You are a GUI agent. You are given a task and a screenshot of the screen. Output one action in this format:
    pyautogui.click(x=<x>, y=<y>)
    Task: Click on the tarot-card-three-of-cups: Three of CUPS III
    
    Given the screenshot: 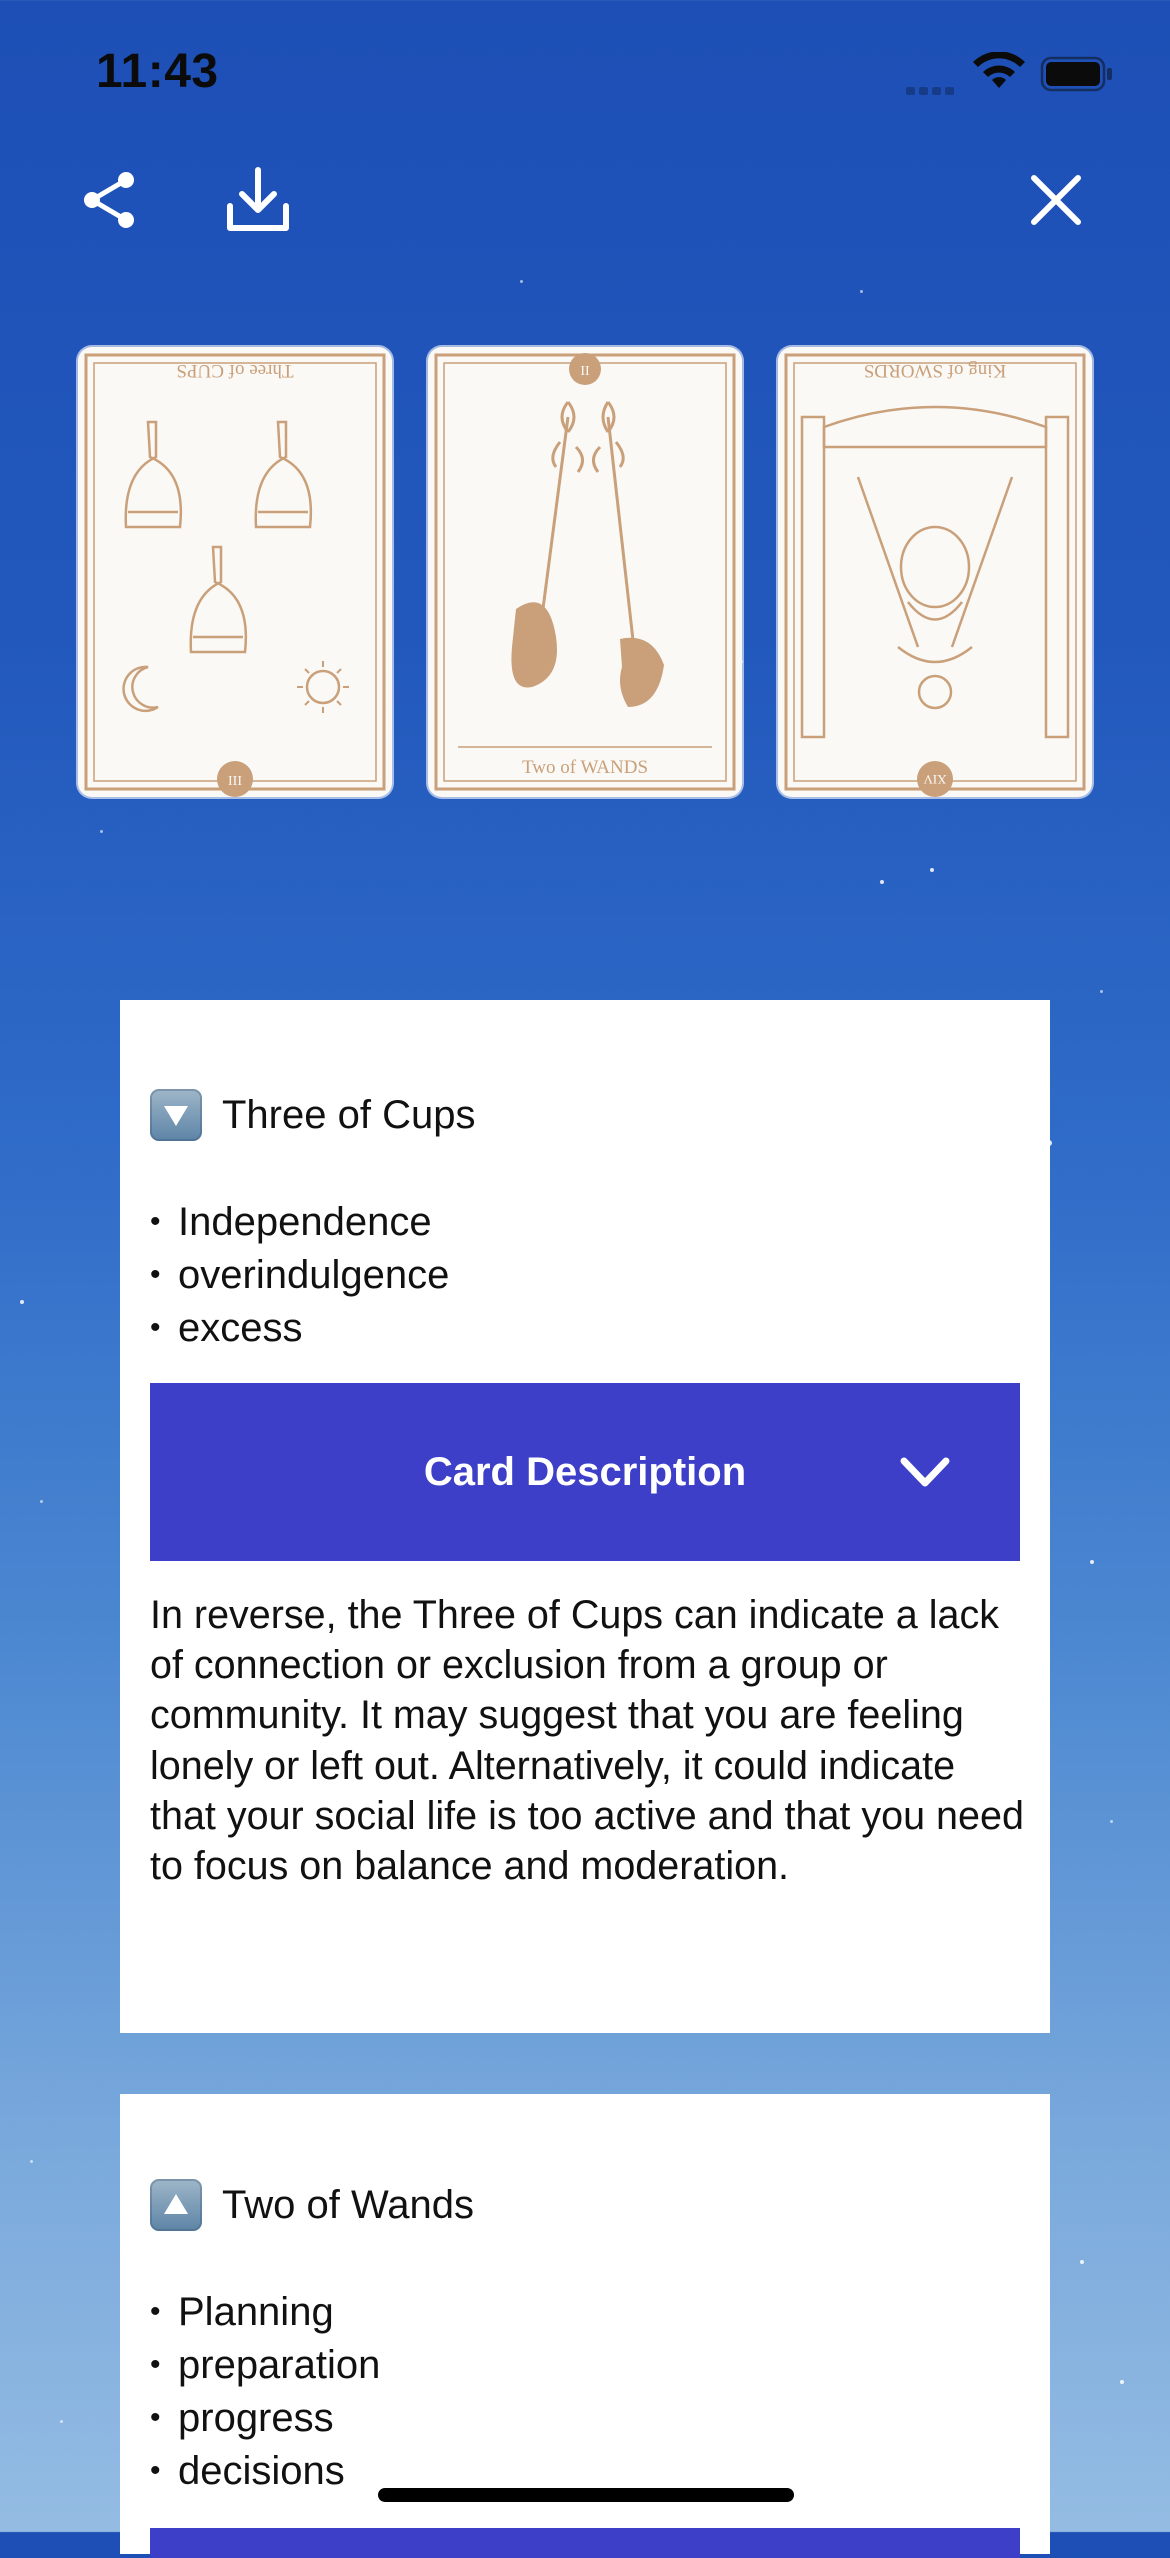 What is the action you would take?
    pyautogui.click(x=235, y=572)
    